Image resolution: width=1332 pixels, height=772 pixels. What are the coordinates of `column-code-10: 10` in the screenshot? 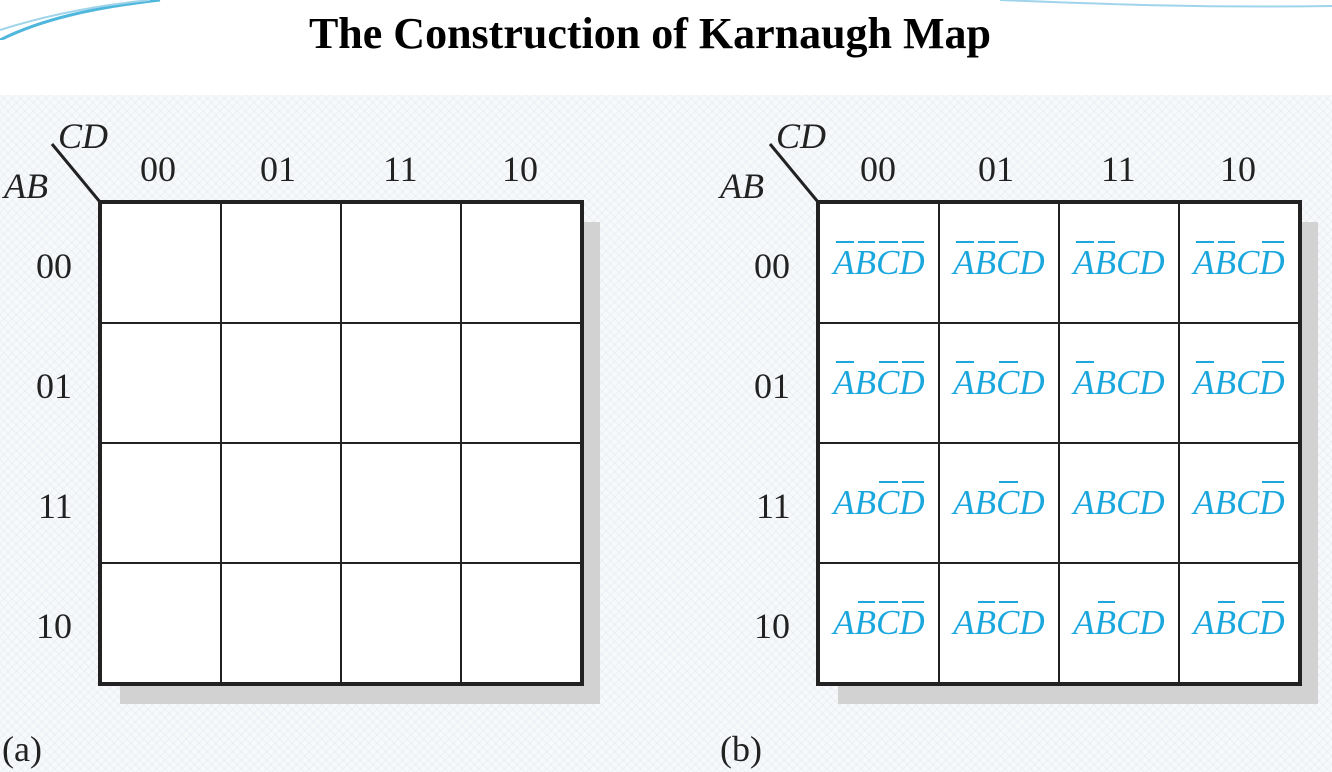 It's located at (1238, 169).